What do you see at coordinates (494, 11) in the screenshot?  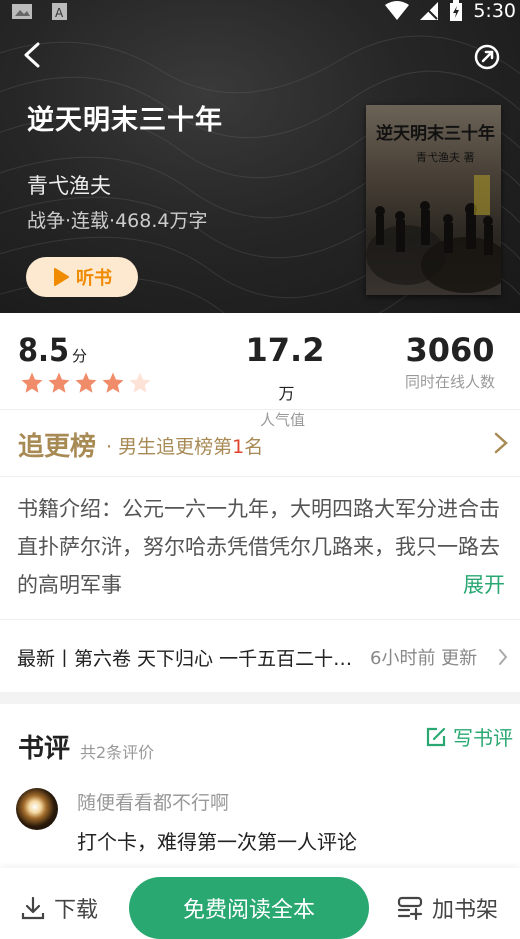 I see `status-time: 5:30` at bounding box center [494, 11].